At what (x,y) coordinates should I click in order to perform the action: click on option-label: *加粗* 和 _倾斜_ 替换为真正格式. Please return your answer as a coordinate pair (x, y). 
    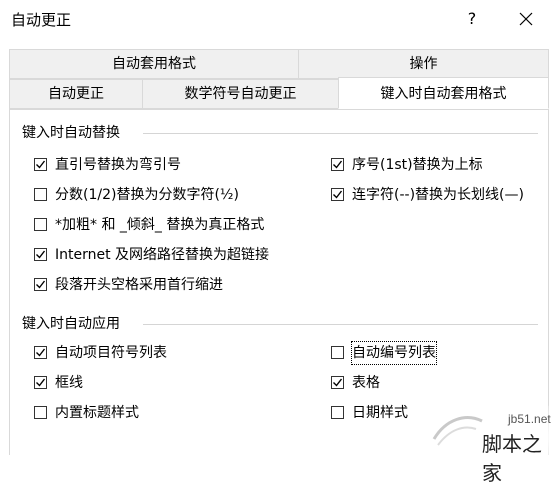
    Looking at the image, I should click on (160, 225).